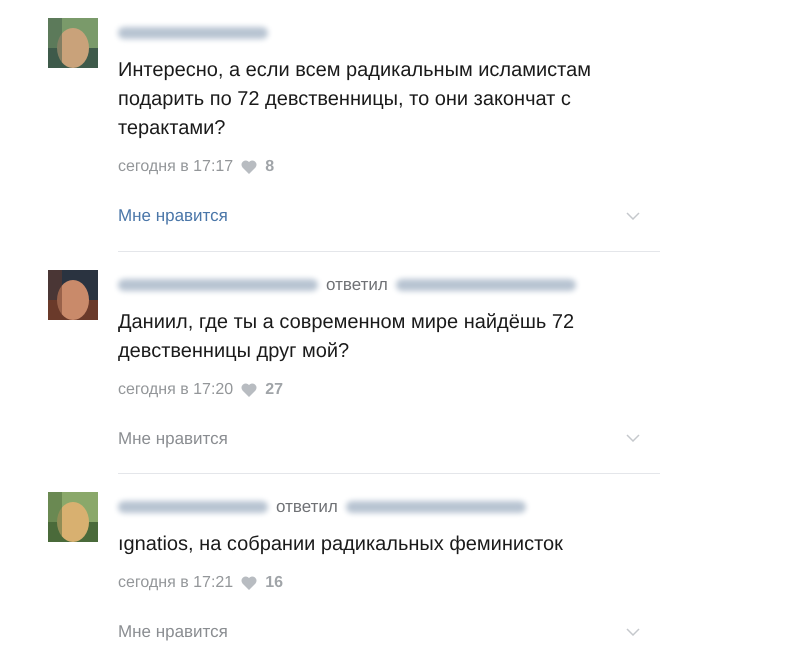 The height and width of the screenshot is (664, 800). Describe the element at coordinates (341, 544) in the screenshot. I see `comment-text: ıgnatios, на собрании радикальных феминисток` at that location.